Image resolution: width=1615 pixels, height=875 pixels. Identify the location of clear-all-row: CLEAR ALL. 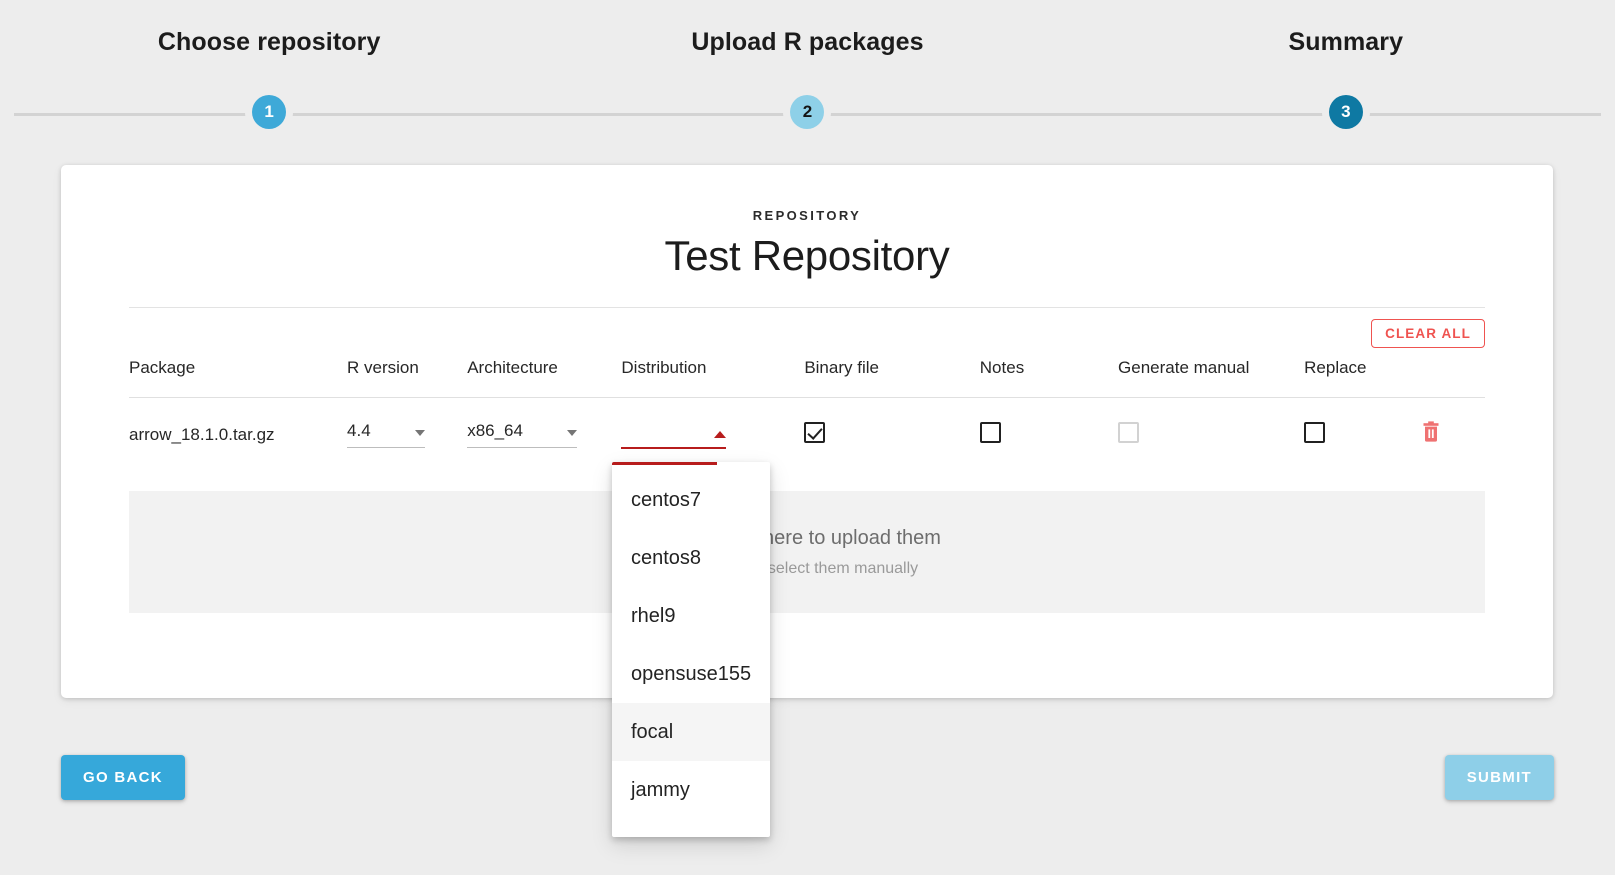
(807, 328).